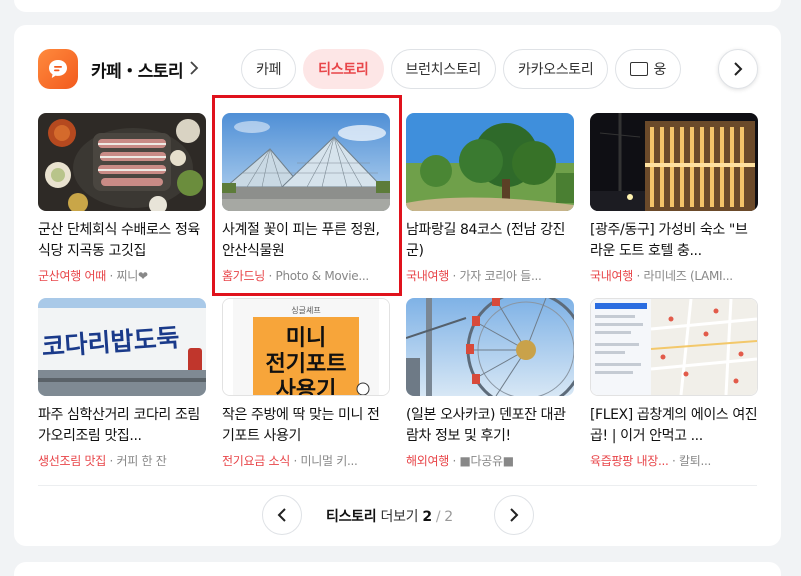  What do you see at coordinates (397, 485) in the screenshot?
I see `divider` at bounding box center [397, 485].